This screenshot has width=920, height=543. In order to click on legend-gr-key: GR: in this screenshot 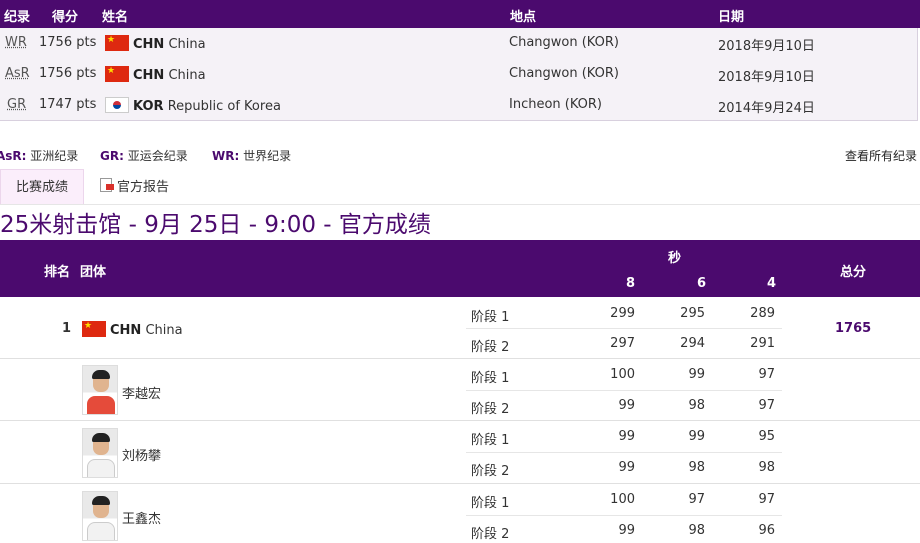, I will do `click(112, 156)`.